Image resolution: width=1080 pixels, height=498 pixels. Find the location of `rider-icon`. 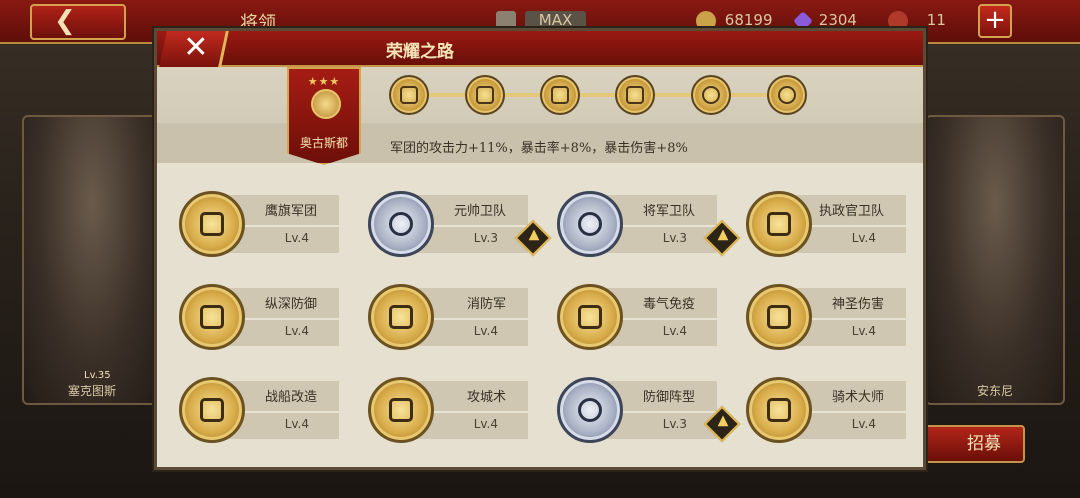

rider-icon is located at coordinates (779, 410).